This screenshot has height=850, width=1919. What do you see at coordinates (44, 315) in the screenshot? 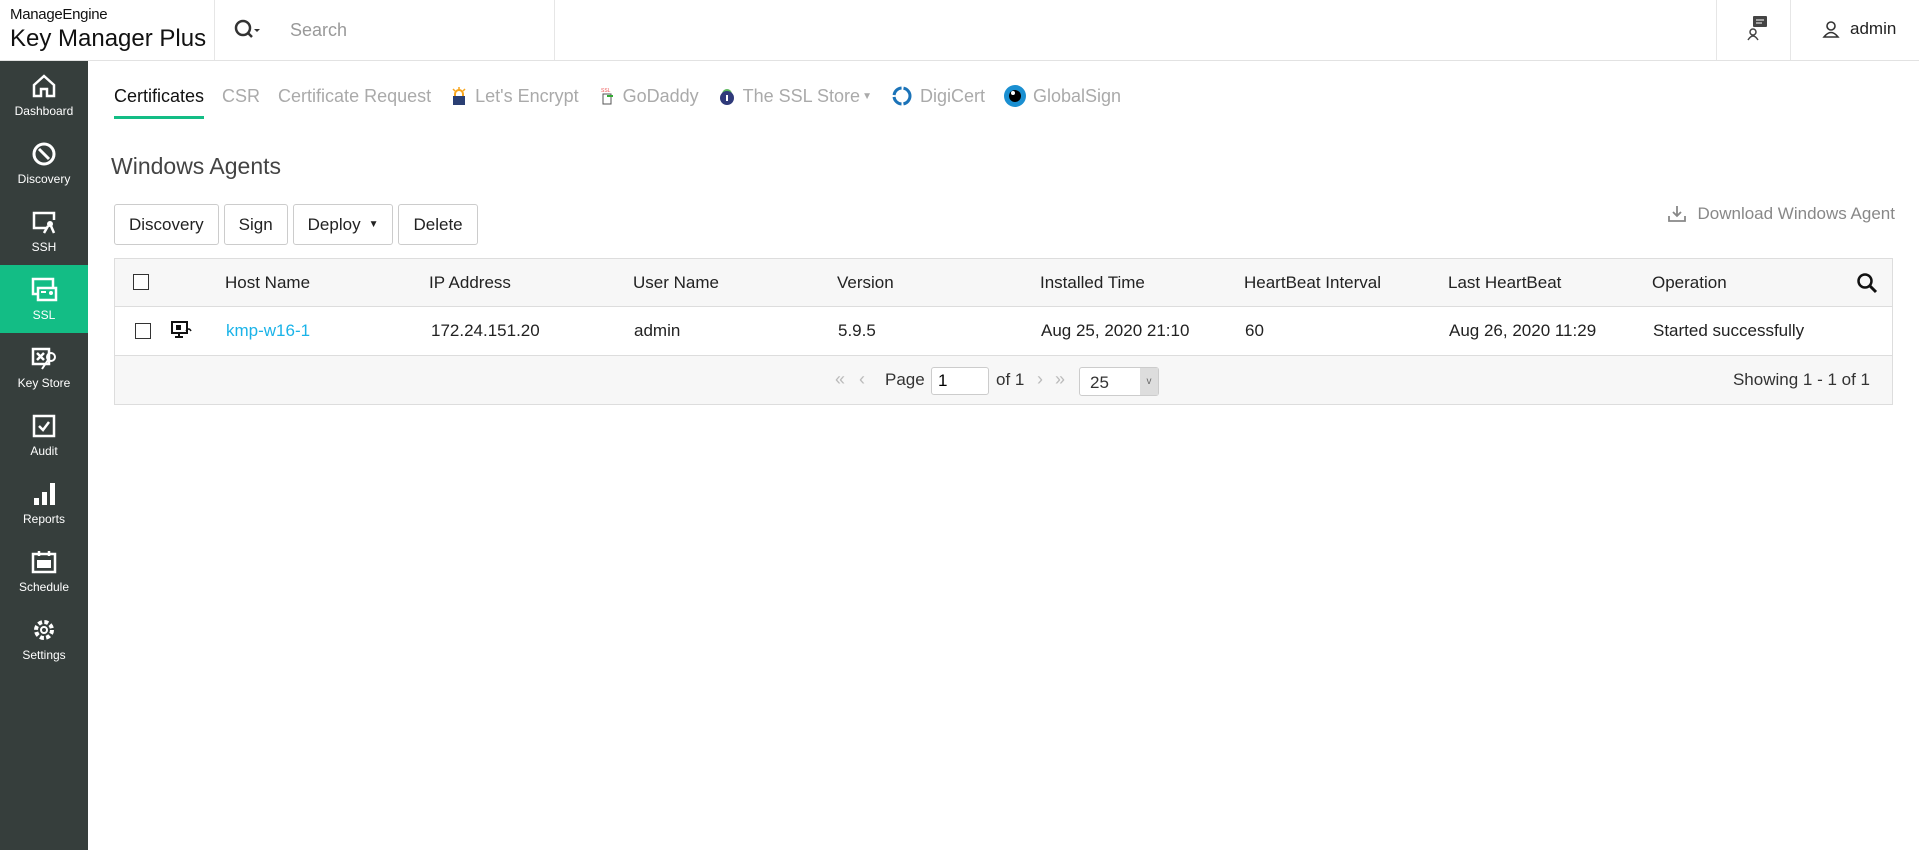
I see `sidebar-label: SSL` at bounding box center [44, 315].